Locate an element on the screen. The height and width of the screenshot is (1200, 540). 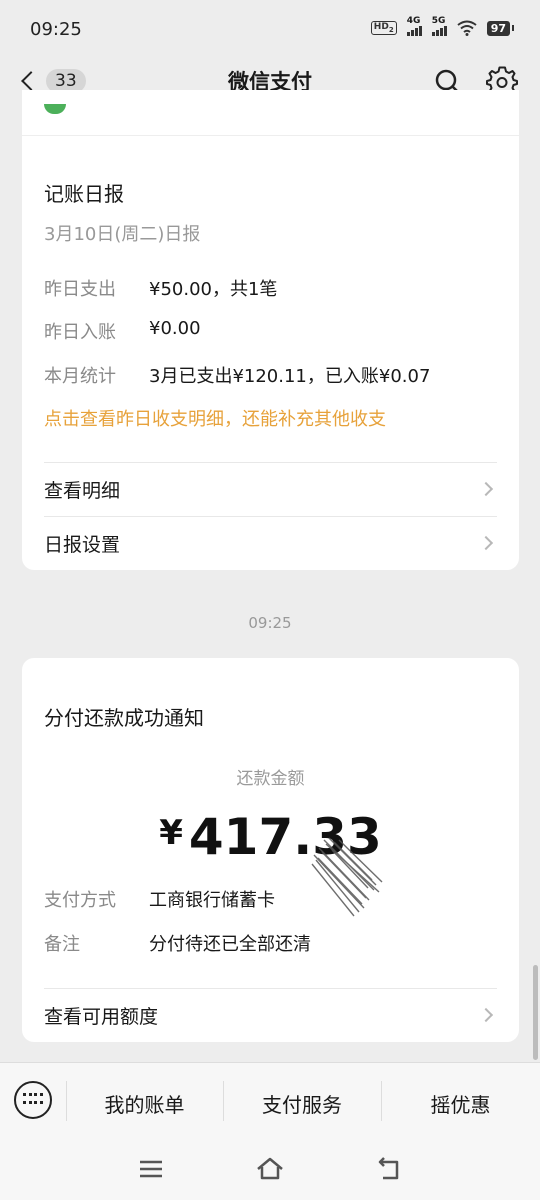
currency-symbol: ¥ is located at coordinates (171, 833).